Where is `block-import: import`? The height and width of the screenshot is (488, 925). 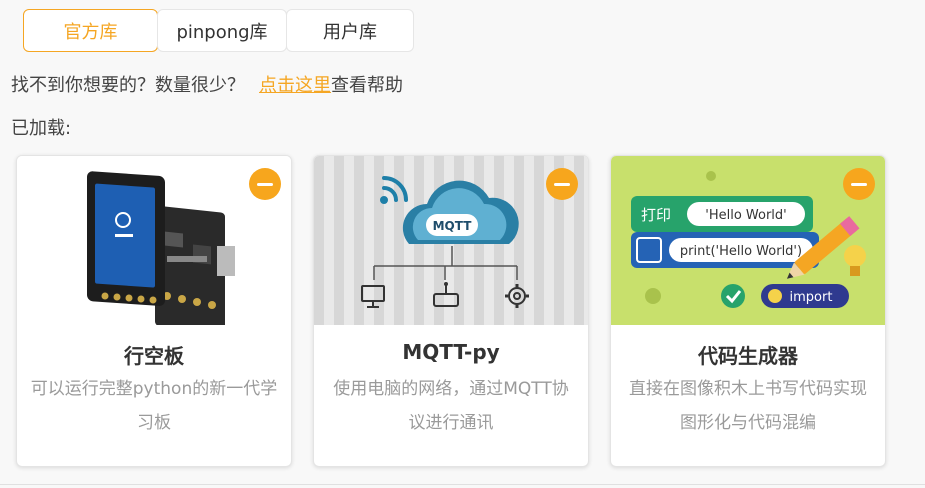
block-import: import is located at coordinates (811, 297).